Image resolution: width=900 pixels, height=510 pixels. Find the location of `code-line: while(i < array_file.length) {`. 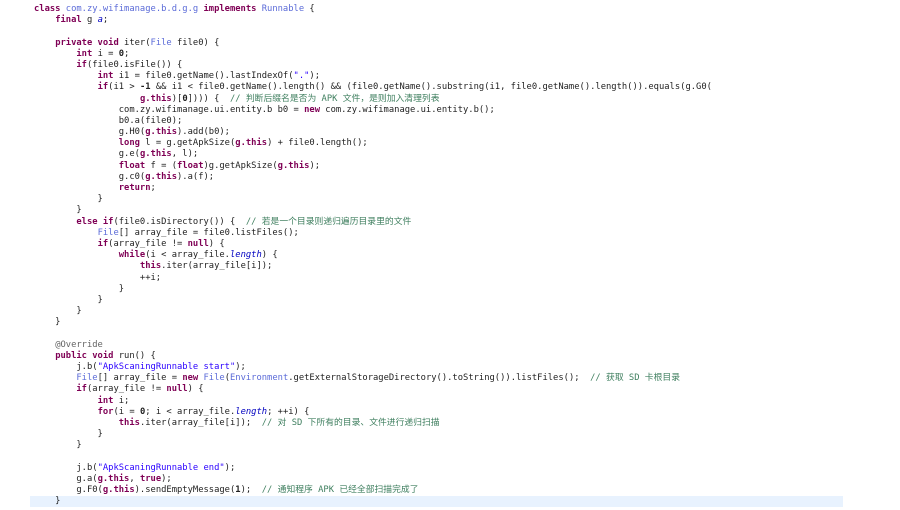

code-line: while(i < array_file.length) { is located at coordinates (436, 255).